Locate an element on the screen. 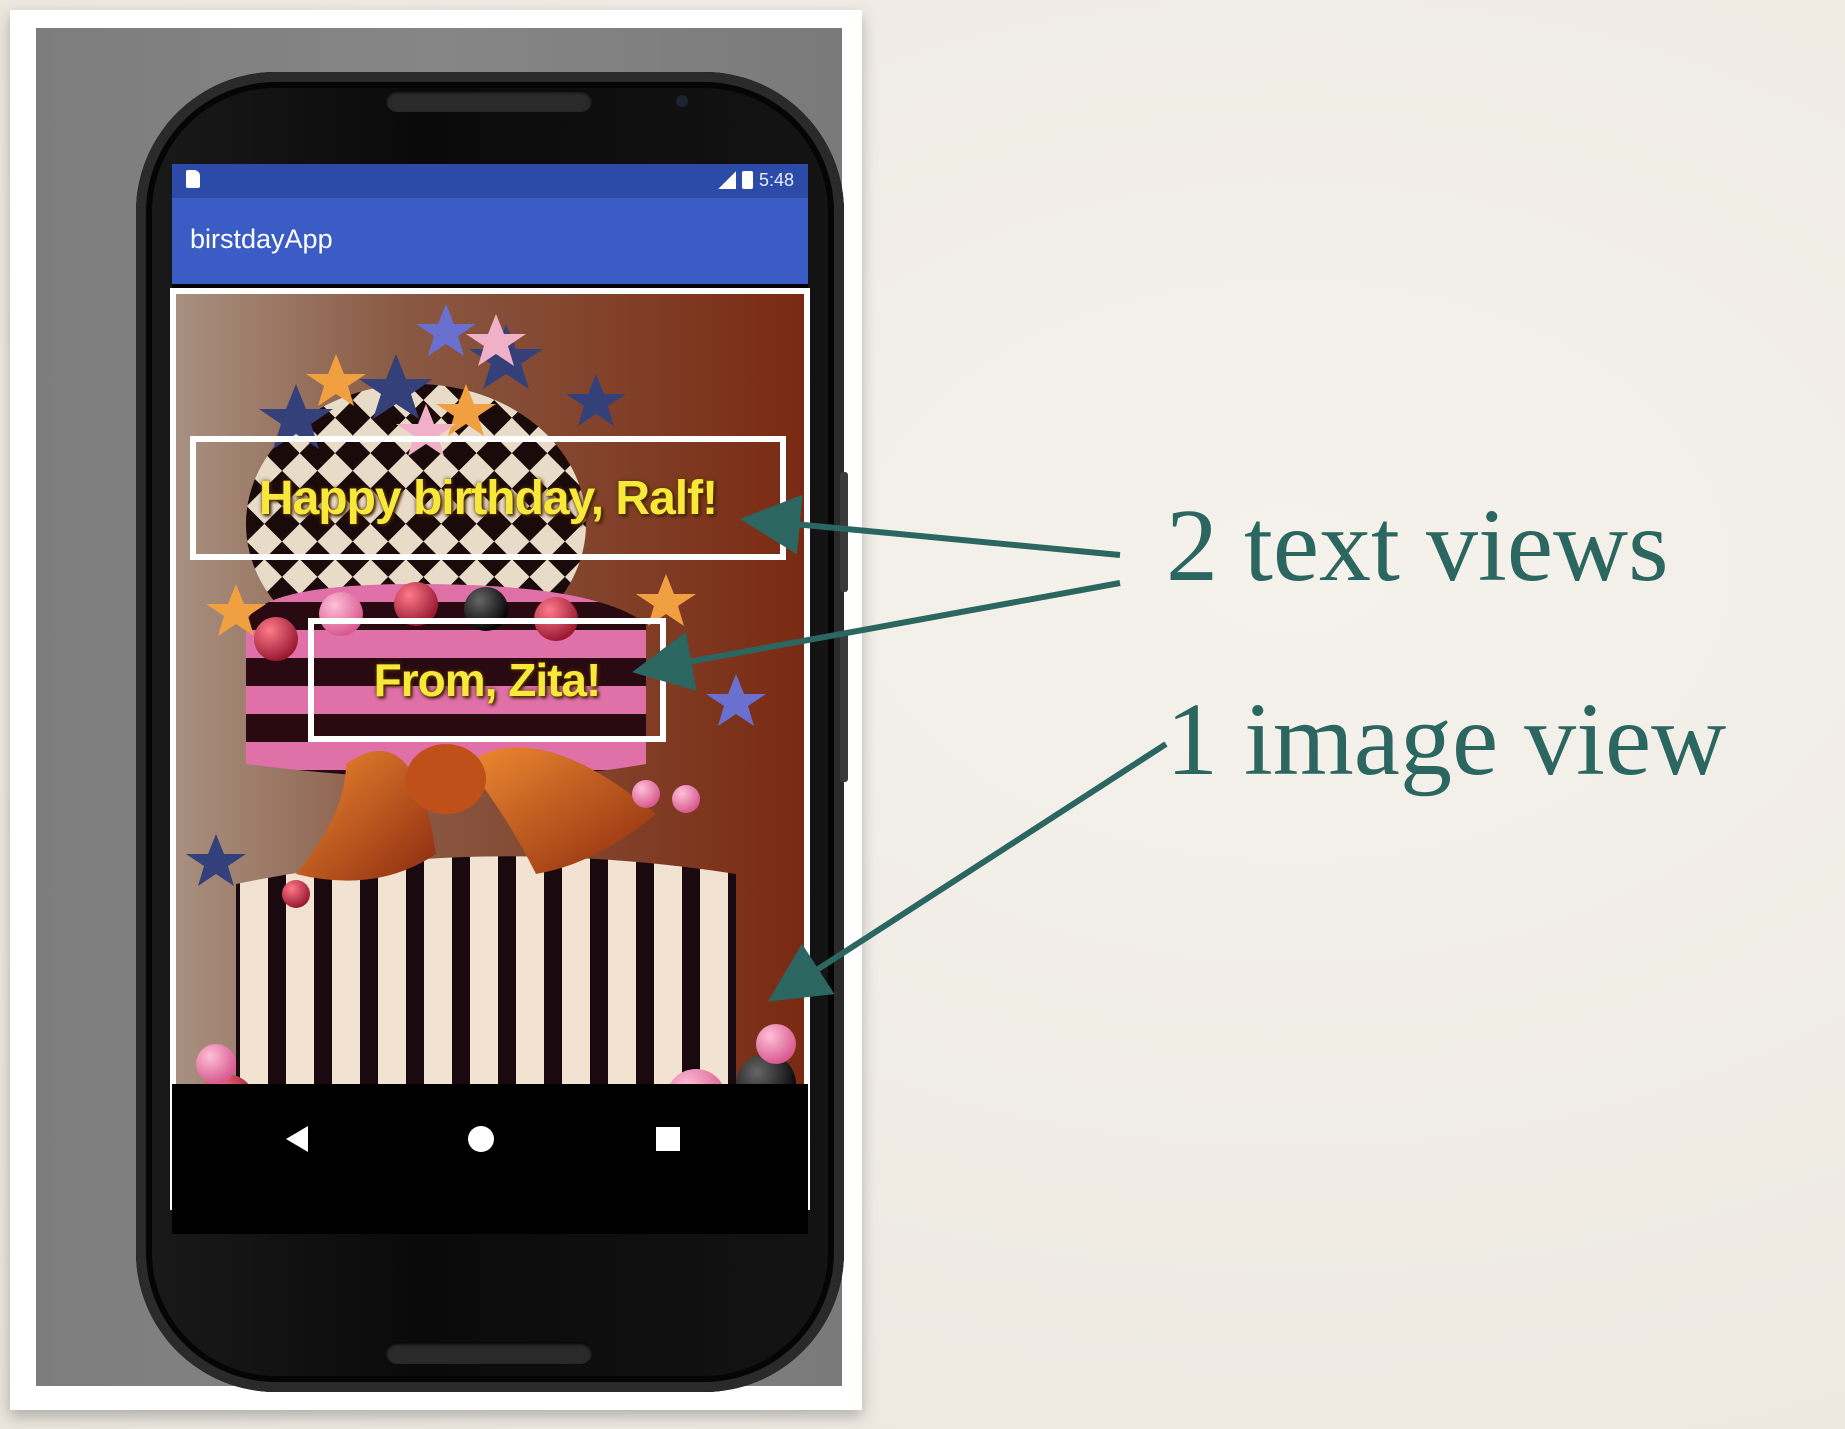 The image size is (1845, 1429). text-views-label: 2 text views is located at coordinates (1417, 545).